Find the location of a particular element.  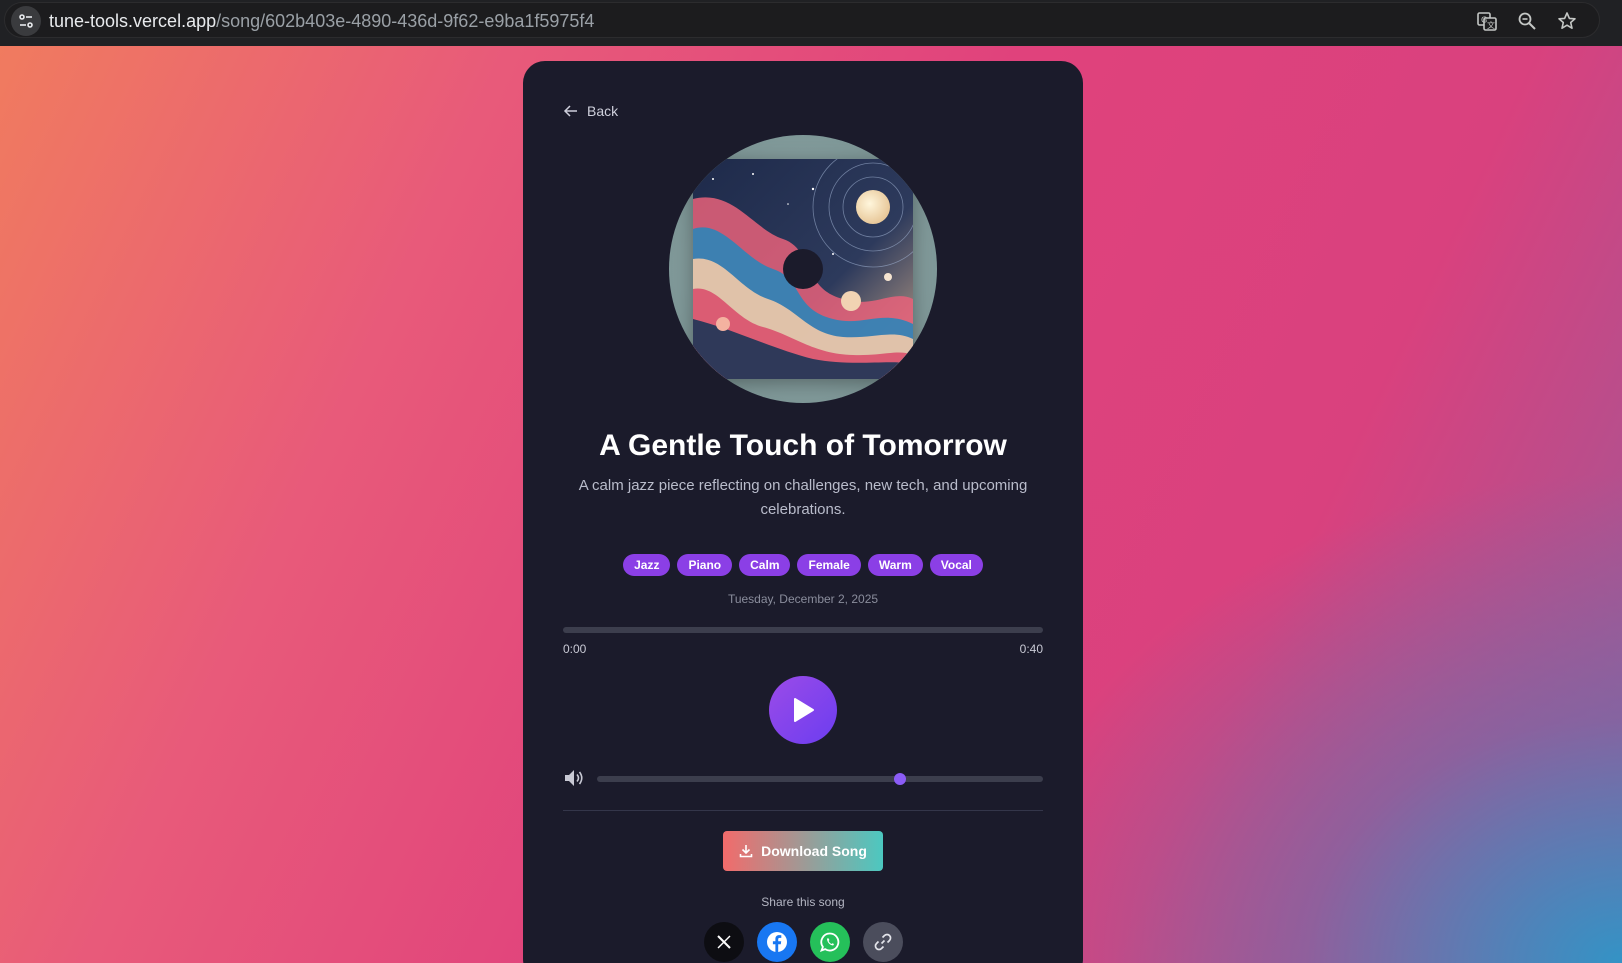

translate-icon: G 文 is located at coordinates (1487, 21).